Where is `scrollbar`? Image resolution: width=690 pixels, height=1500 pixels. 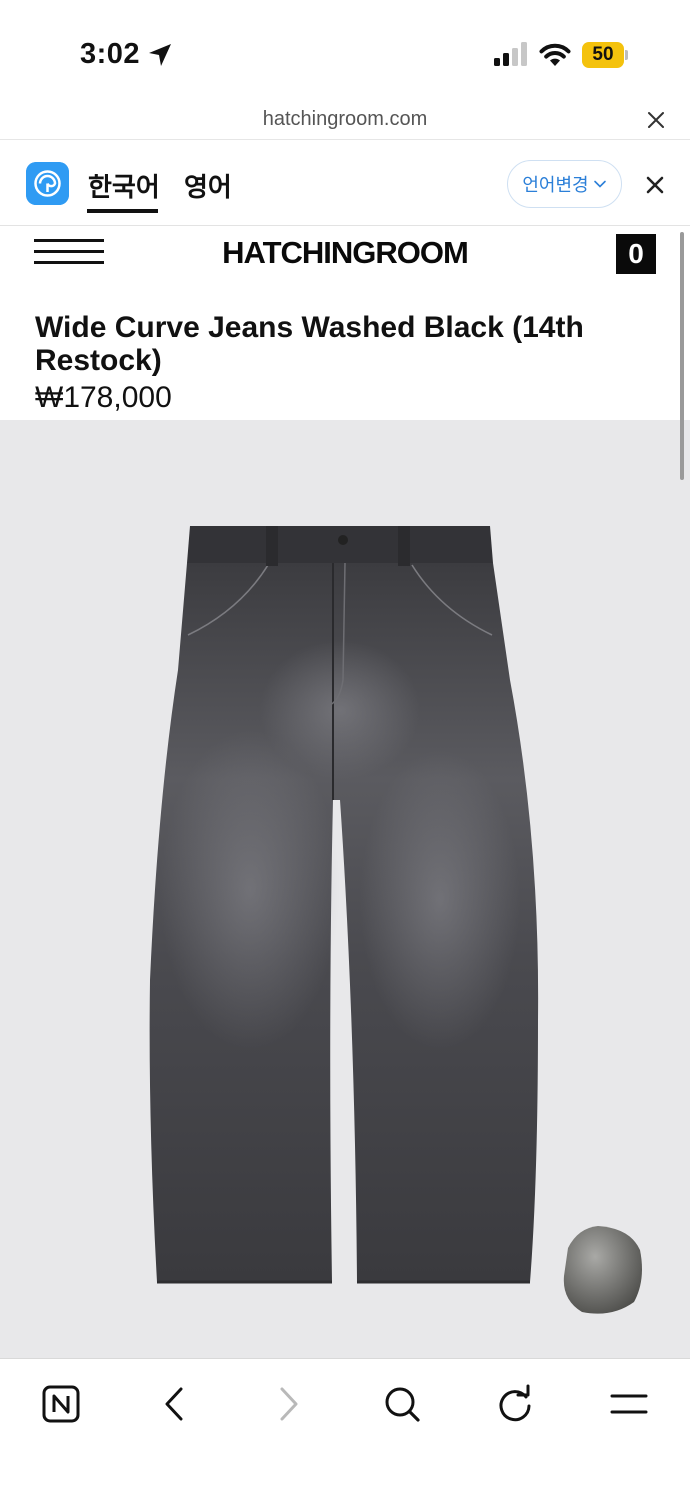 scrollbar is located at coordinates (682, 356).